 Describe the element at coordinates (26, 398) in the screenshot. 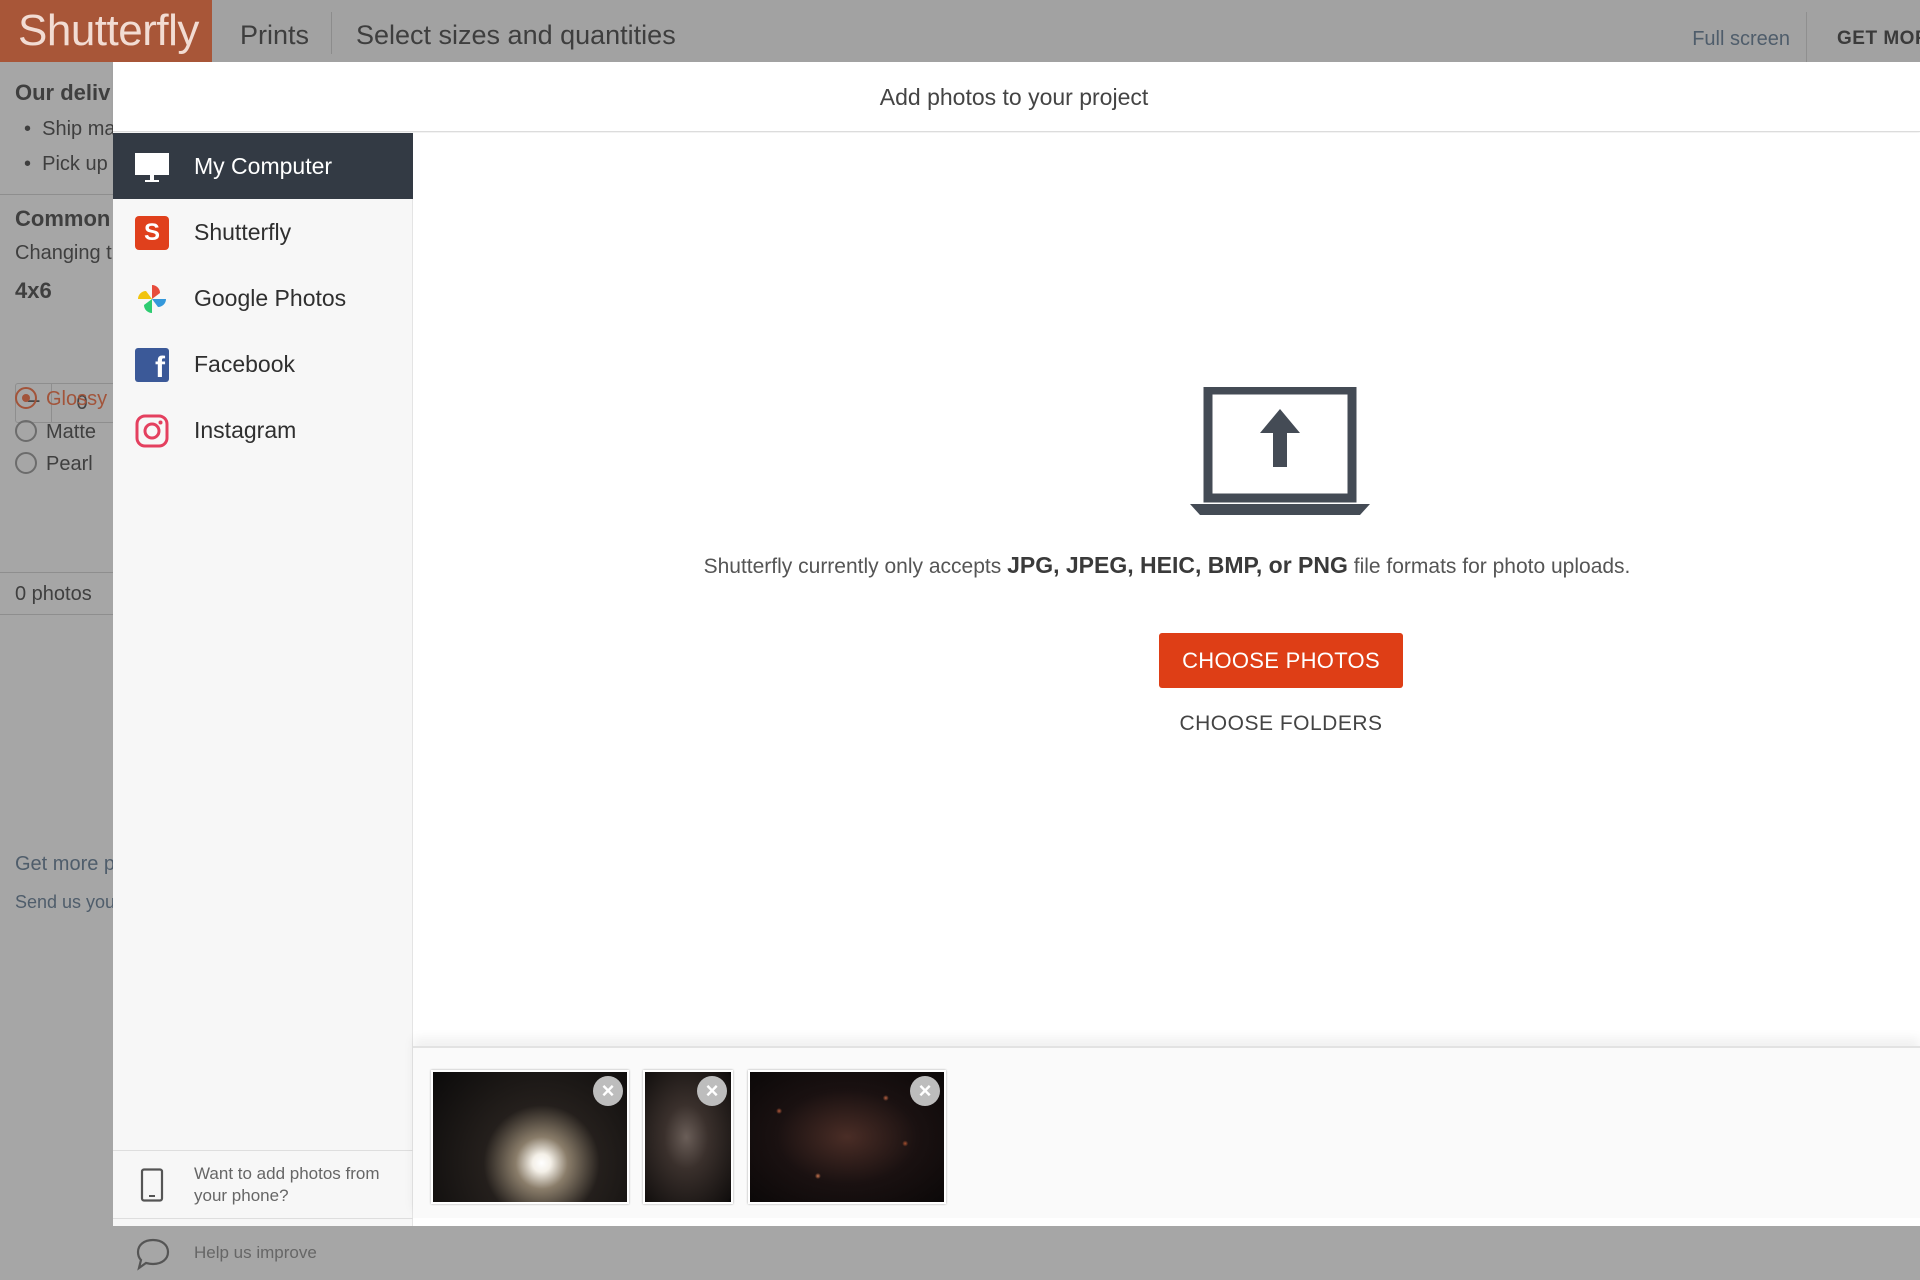

I see `finish-radio-glossy` at that location.